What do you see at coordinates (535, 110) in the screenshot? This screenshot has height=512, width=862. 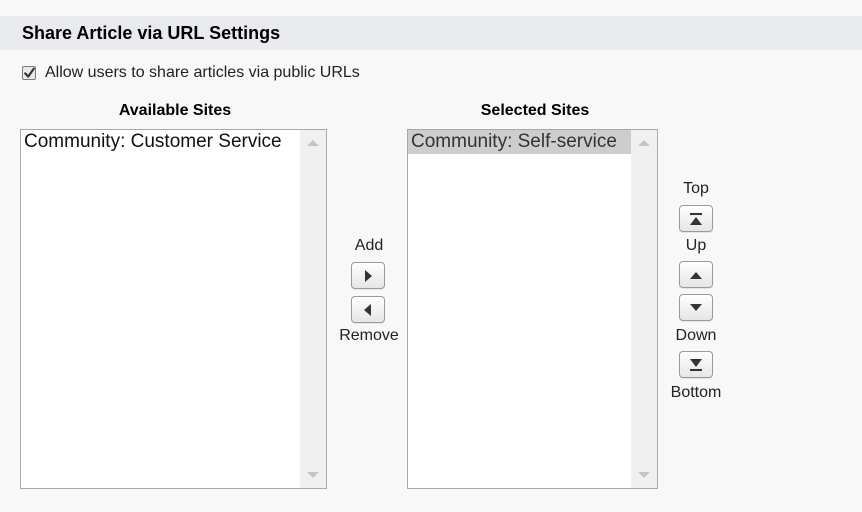 I see `selected-sites-header: Selected Sites` at bounding box center [535, 110].